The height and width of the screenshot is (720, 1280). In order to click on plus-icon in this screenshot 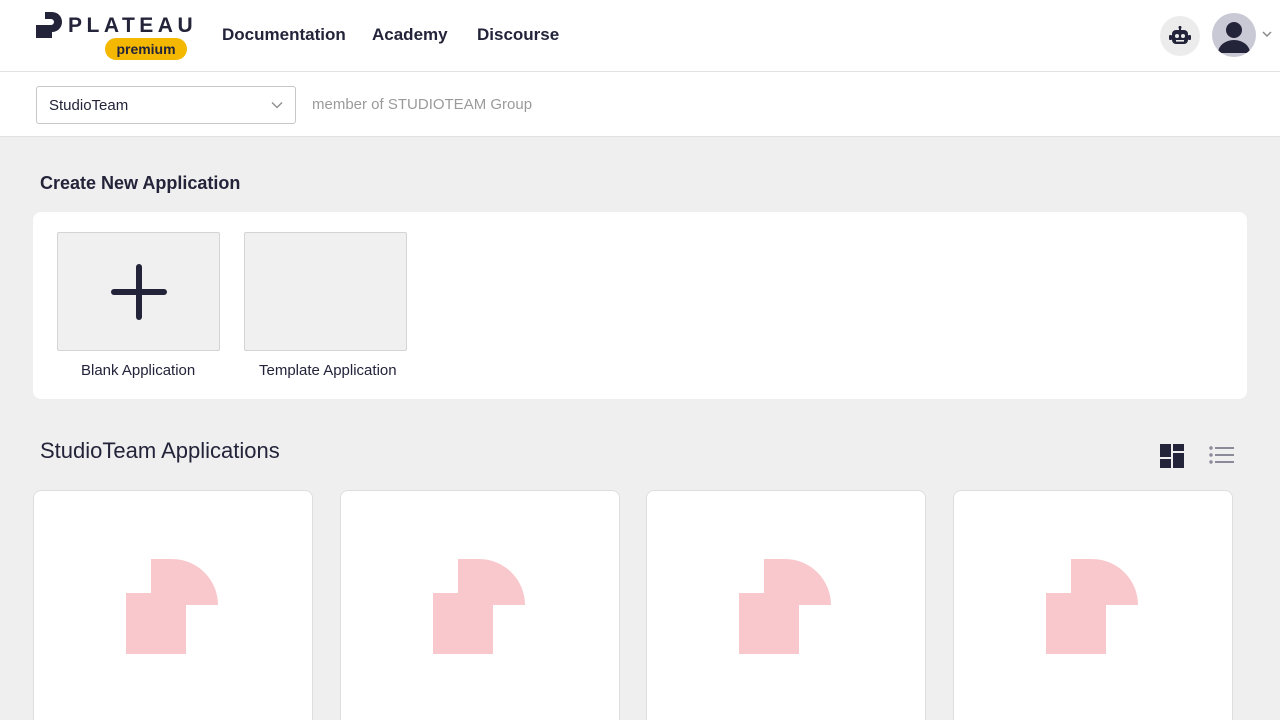, I will do `click(139, 292)`.